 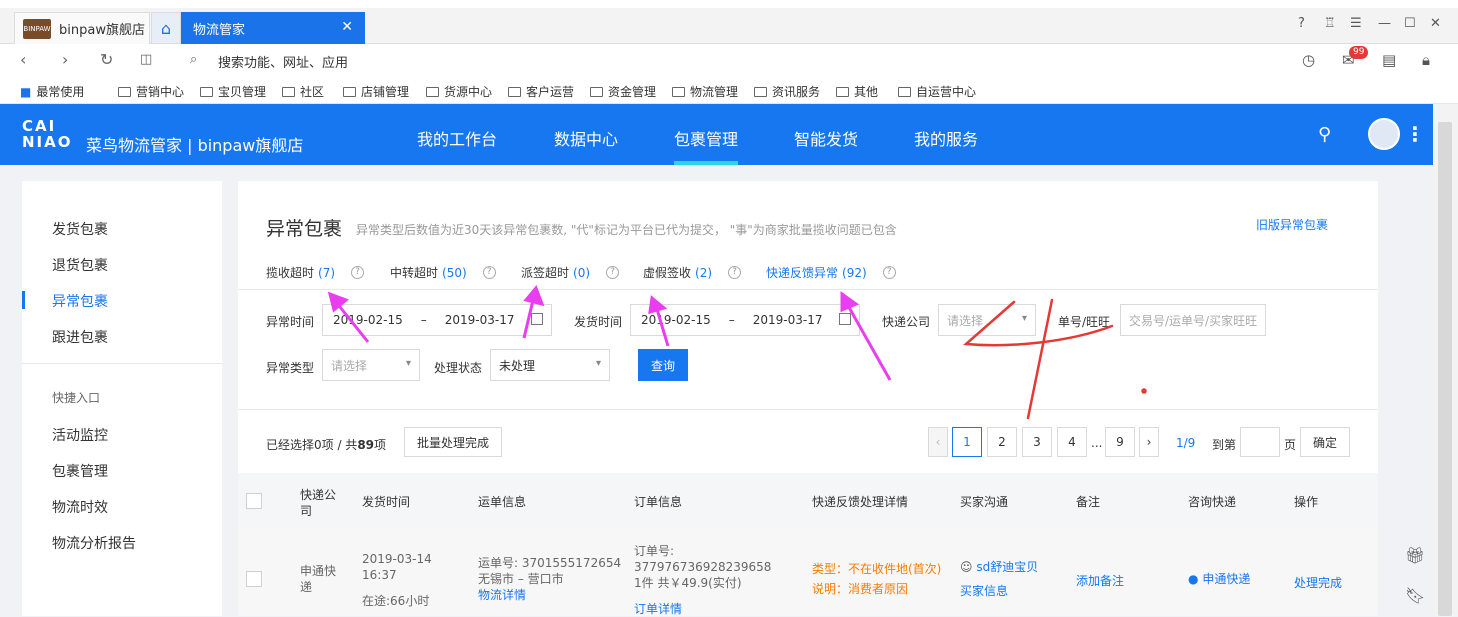 What do you see at coordinates (692, 272) in the screenshot?
I see `tab-fake-sign: 虚假签收 (2)?` at bounding box center [692, 272].